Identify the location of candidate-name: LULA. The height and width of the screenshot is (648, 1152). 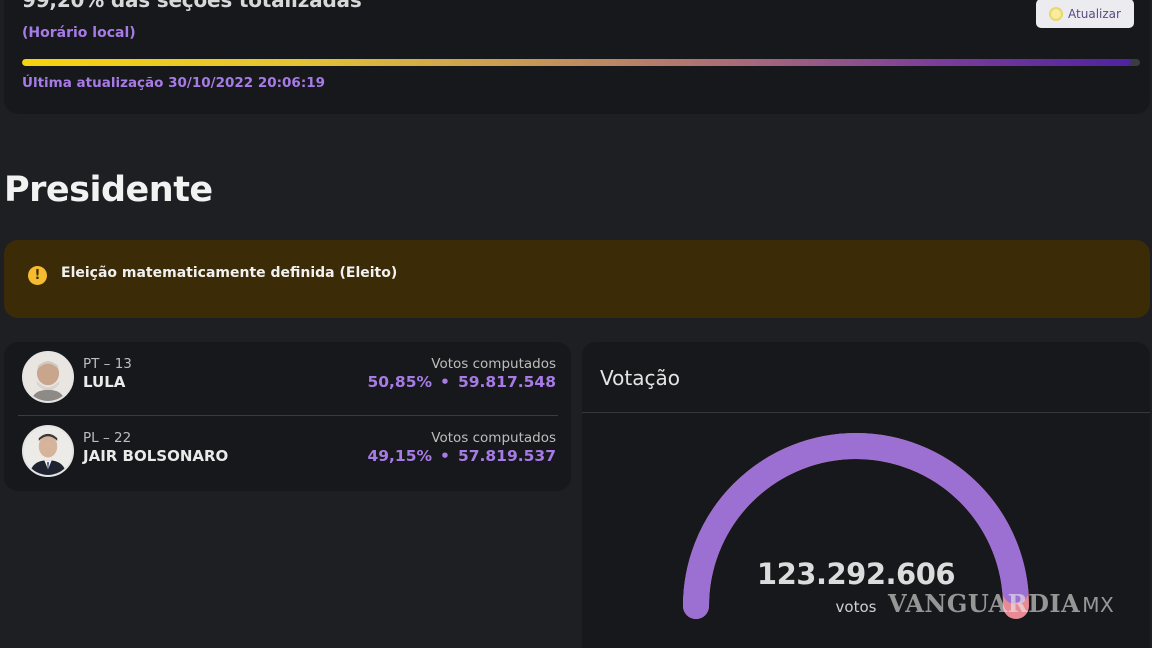
(104, 382).